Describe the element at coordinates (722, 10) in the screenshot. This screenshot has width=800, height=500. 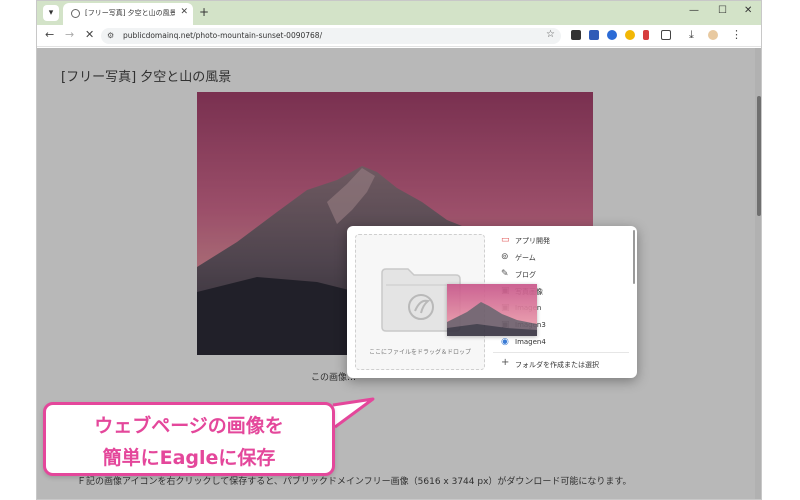
I see `maximize-button: ☐` at that location.